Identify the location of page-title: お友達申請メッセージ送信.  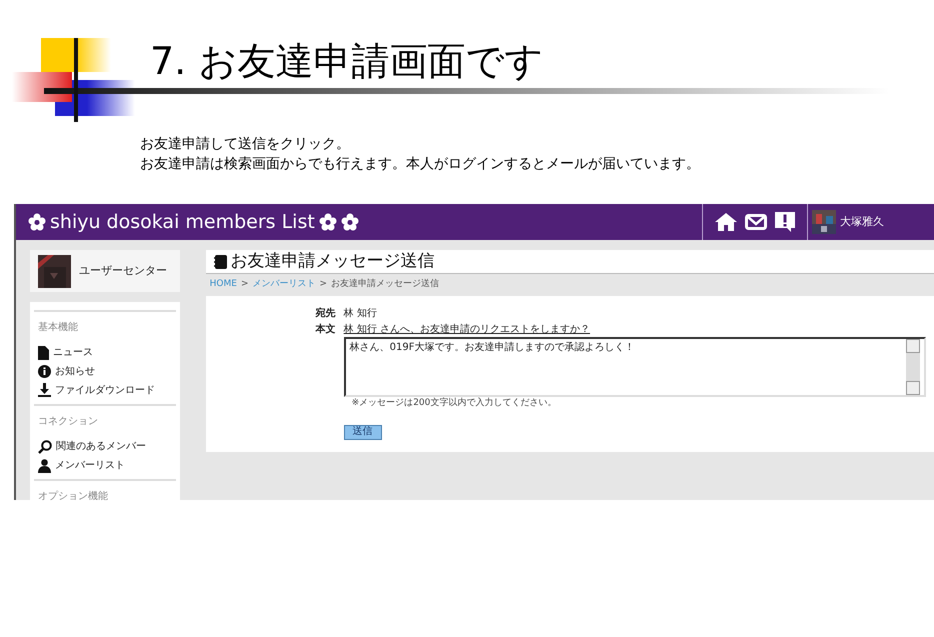
(332, 261).